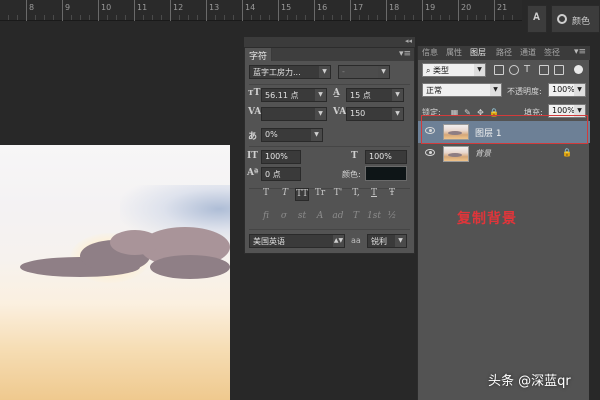  I want to click on layer-filter-select: ⌕ 类型 ▼, so click(454, 70).